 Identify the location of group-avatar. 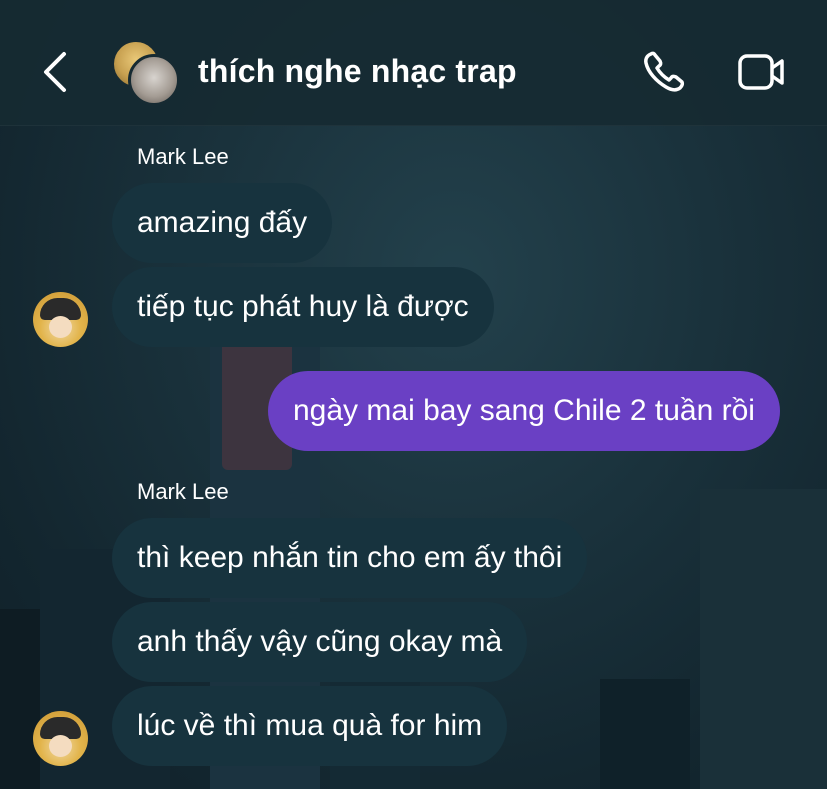
(146, 73).